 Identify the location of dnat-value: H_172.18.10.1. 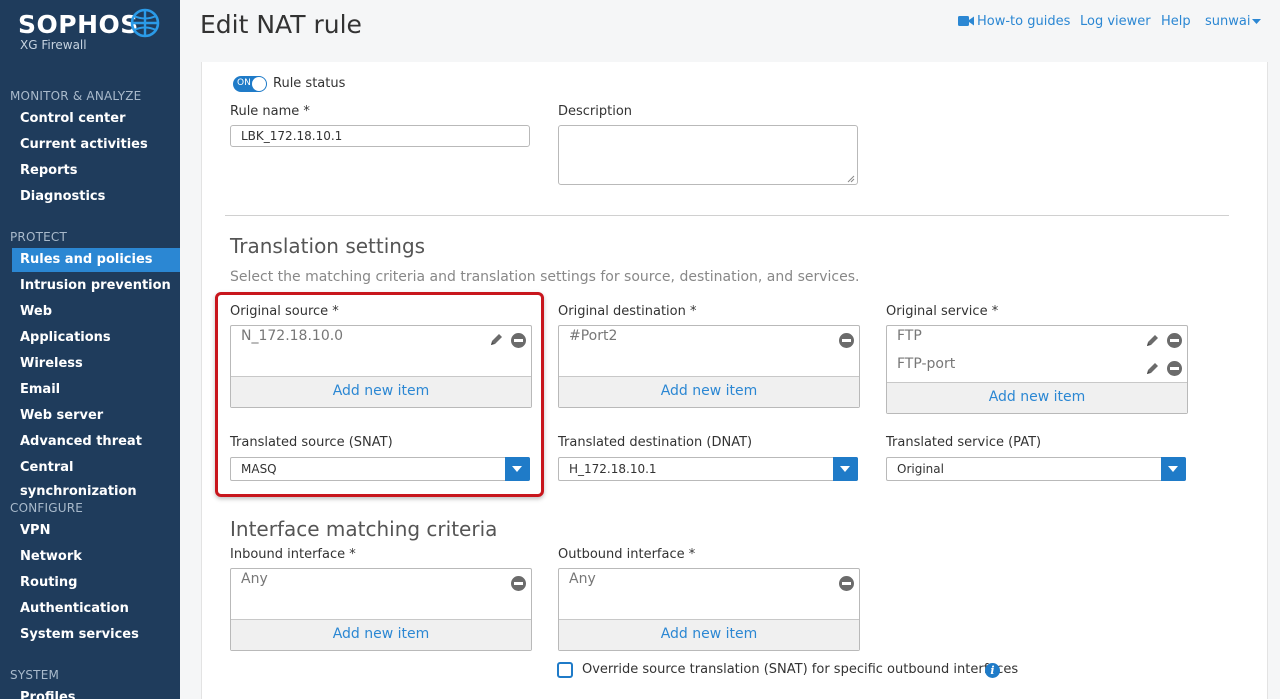
(613, 469).